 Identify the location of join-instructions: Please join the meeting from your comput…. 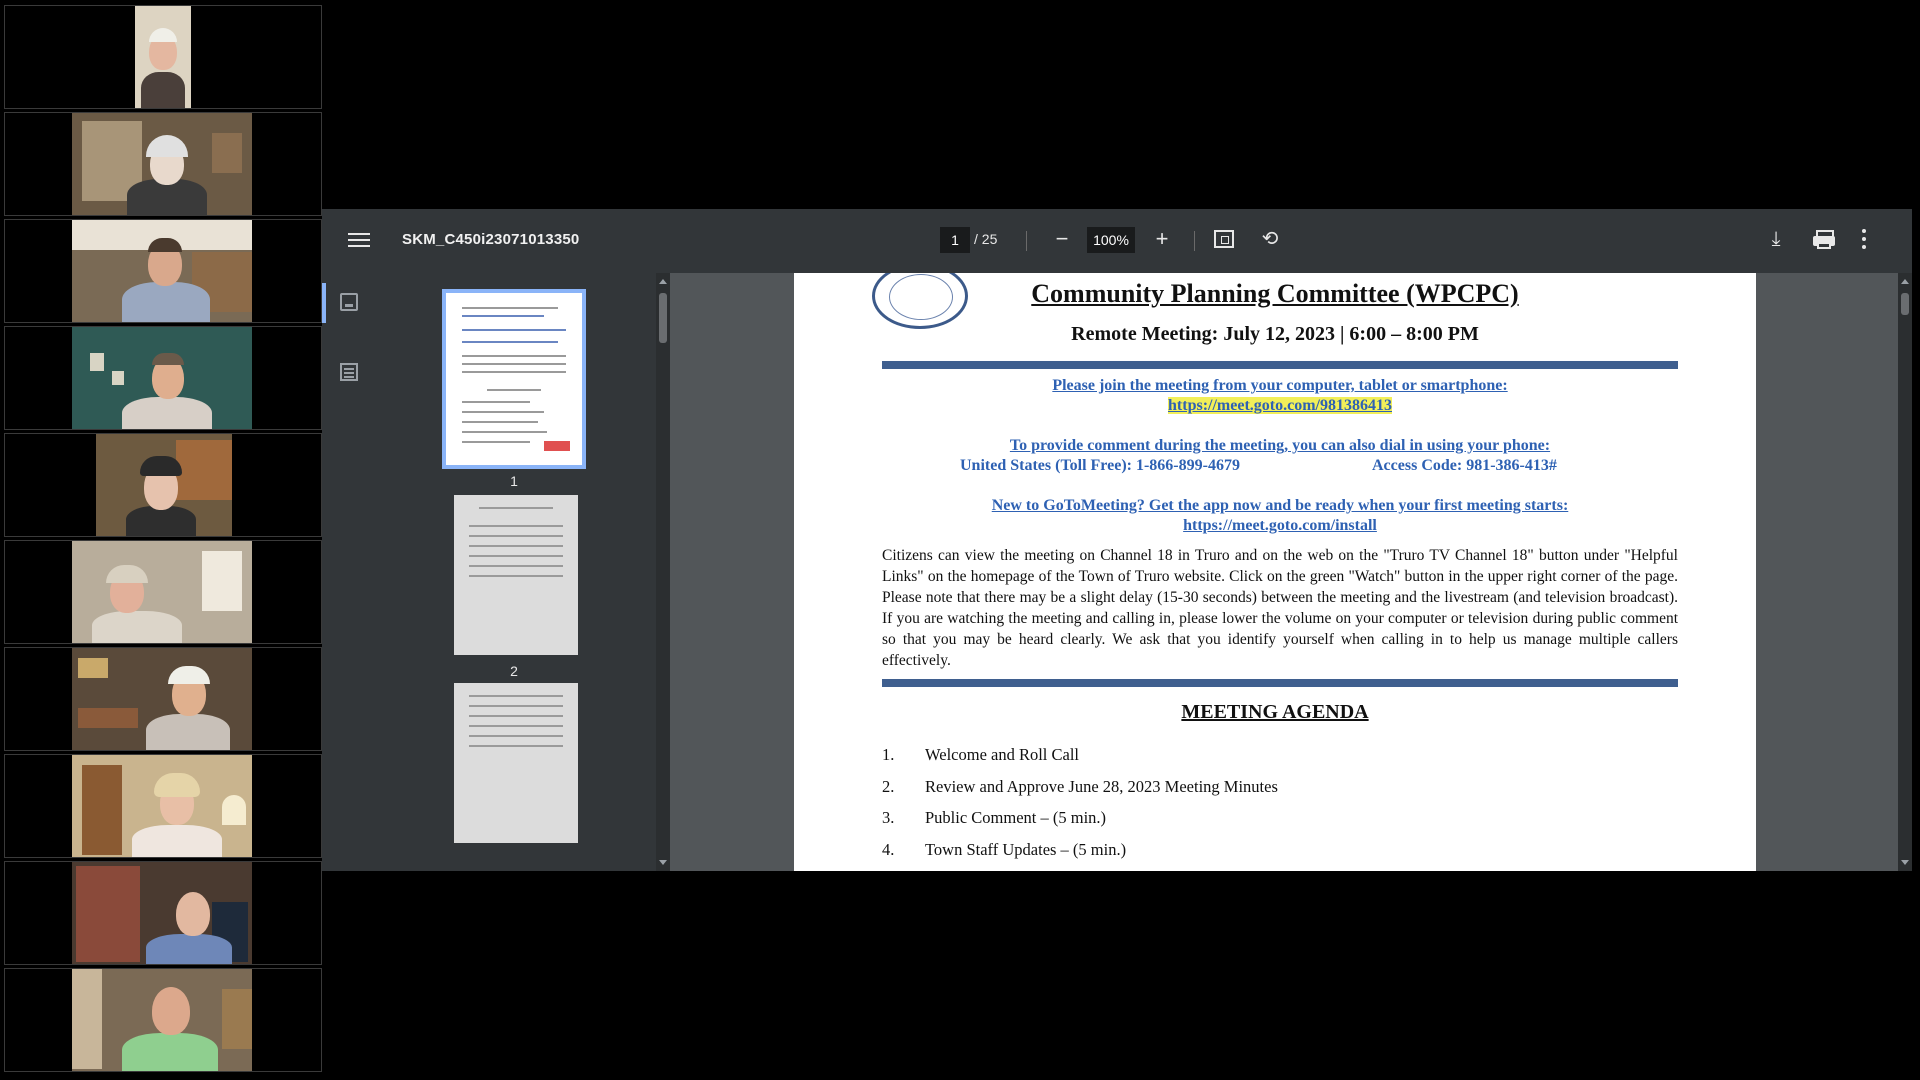
(1280, 385).